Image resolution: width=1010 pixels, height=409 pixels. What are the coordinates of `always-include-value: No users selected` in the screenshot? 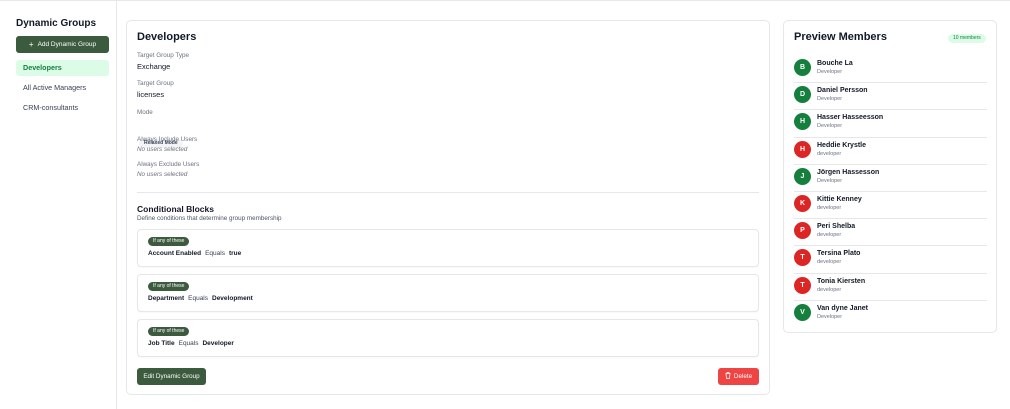 It's located at (162, 149).